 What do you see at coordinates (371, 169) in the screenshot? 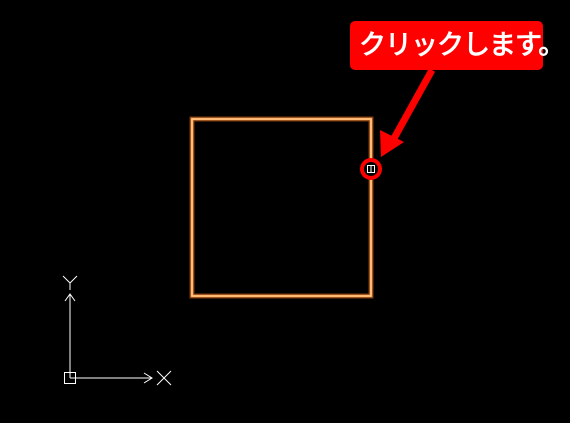
I see `click-target-marker` at bounding box center [371, 169].